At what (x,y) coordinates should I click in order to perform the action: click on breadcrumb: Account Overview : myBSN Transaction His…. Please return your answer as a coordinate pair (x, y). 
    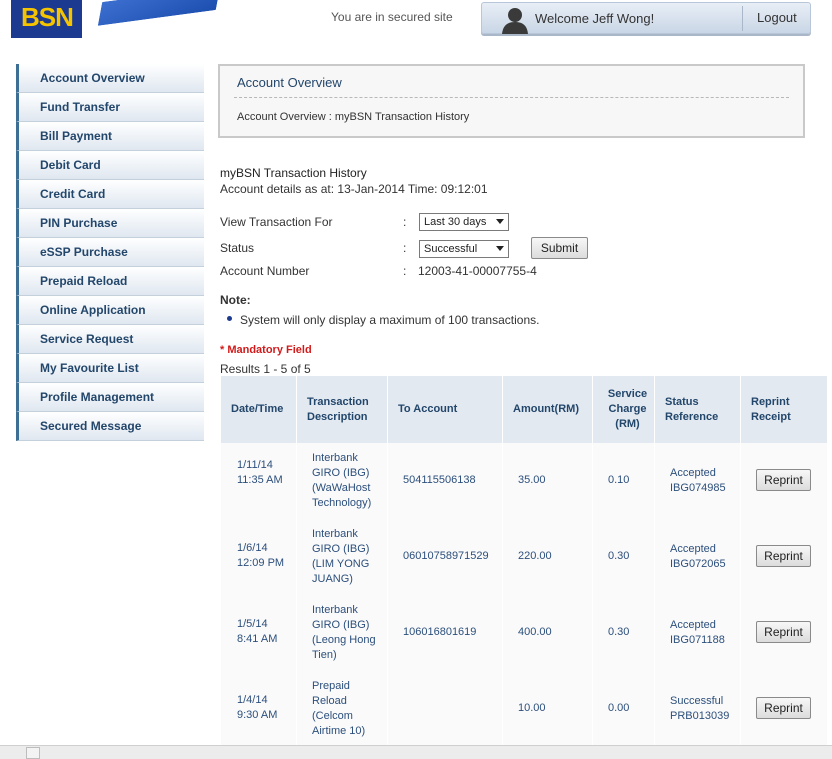
    Looking at the image, I should click on (353, 117).